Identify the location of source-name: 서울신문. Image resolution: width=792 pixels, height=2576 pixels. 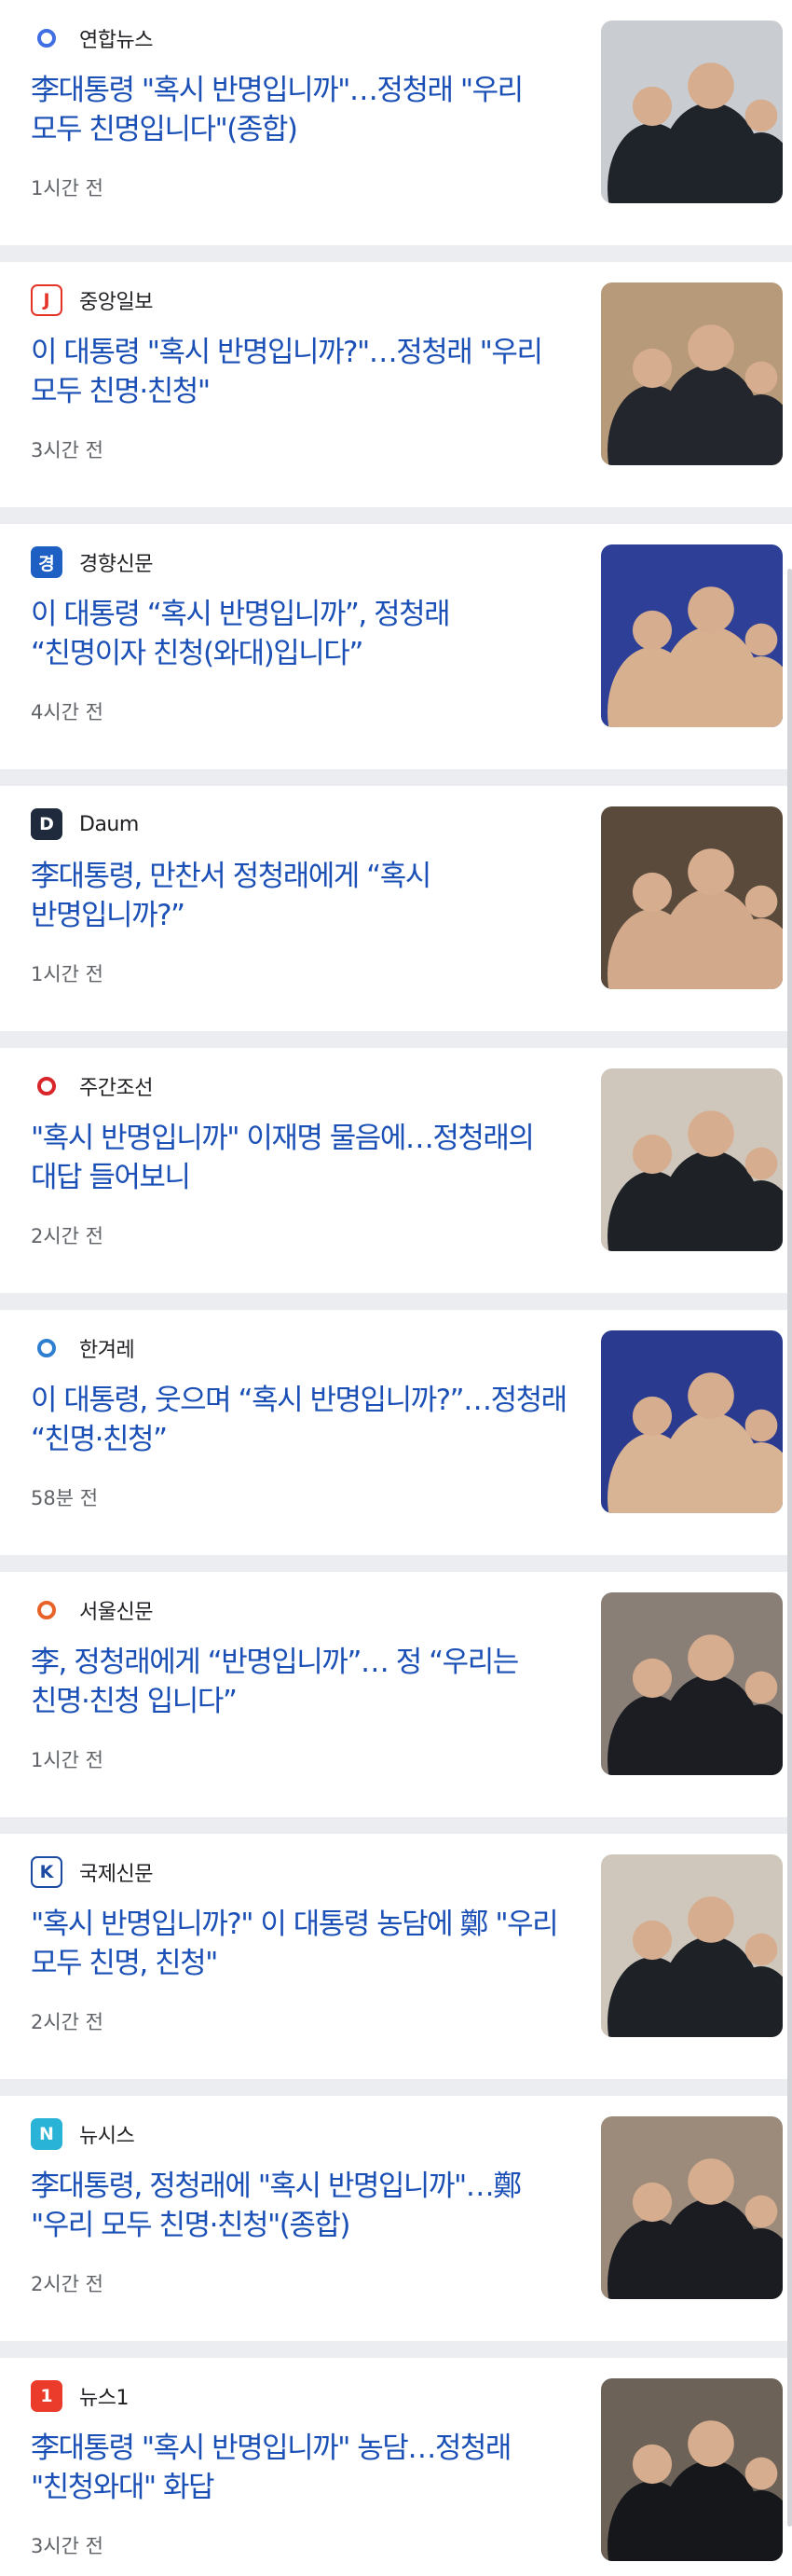
(116, 1612).